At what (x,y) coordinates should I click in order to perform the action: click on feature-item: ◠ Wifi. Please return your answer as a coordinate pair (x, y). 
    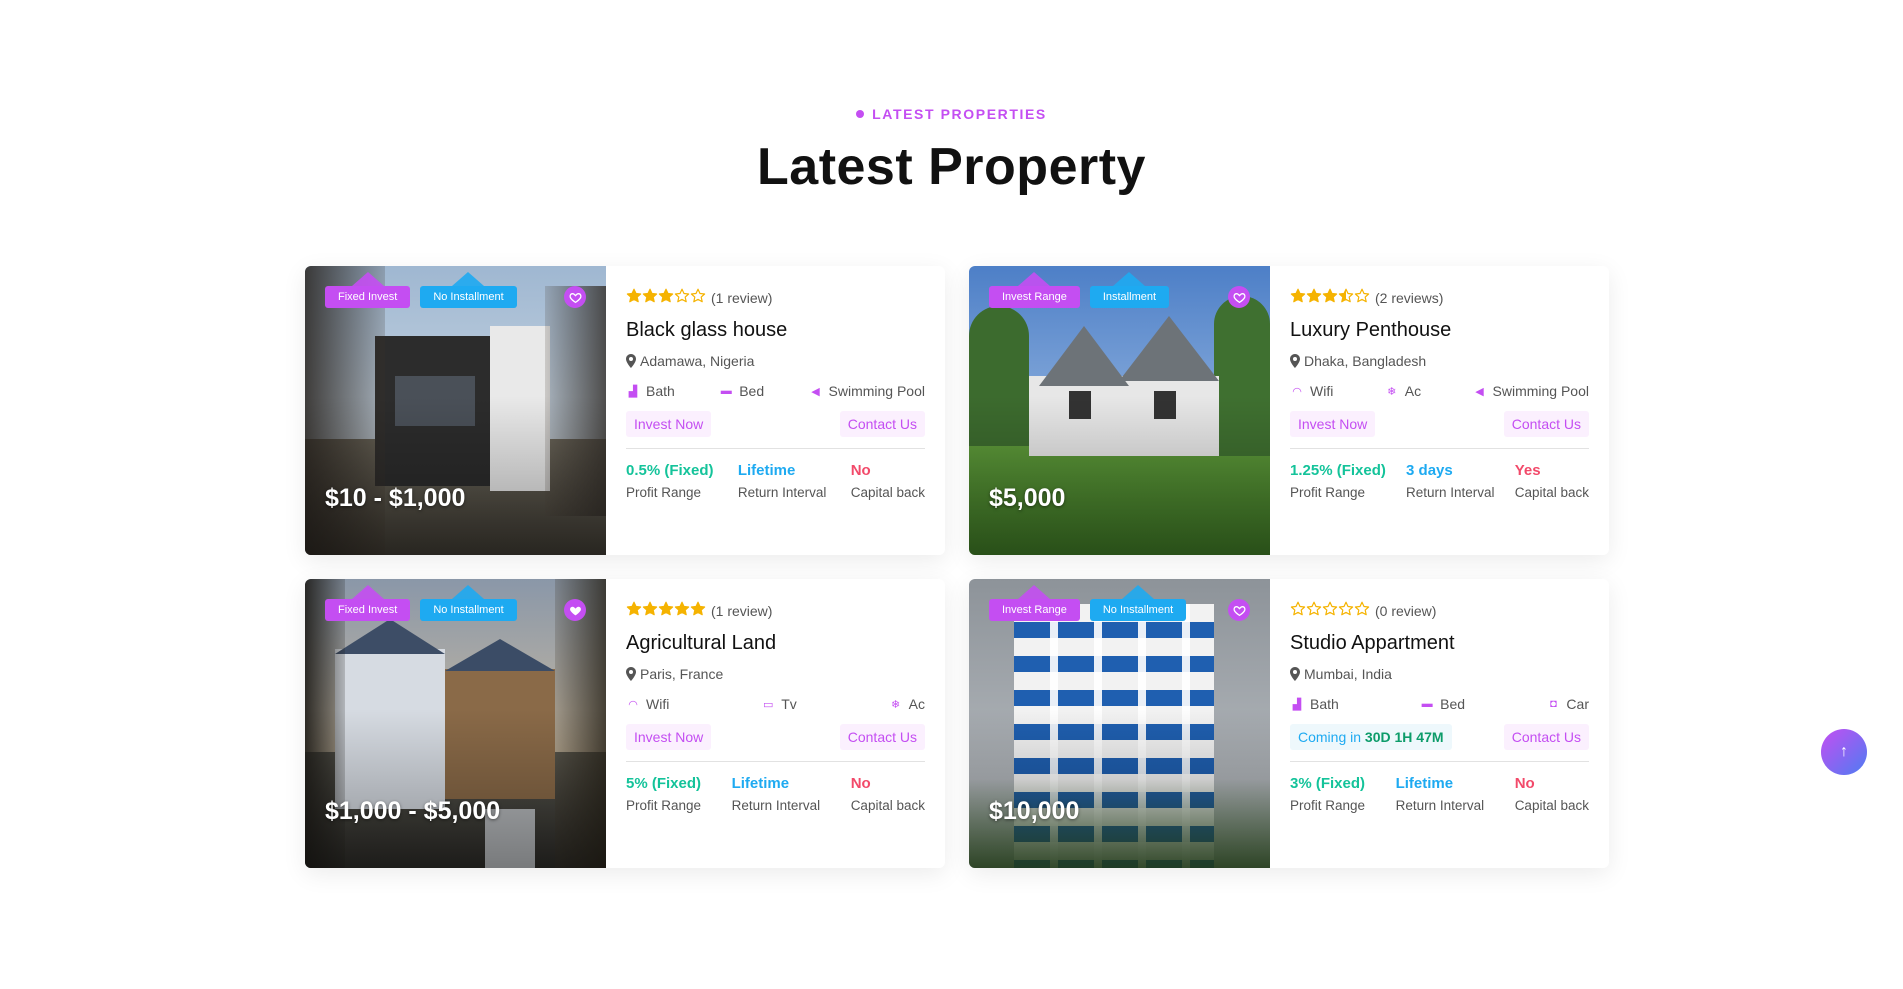
    Looking at the image, I should click on (1311, 391).